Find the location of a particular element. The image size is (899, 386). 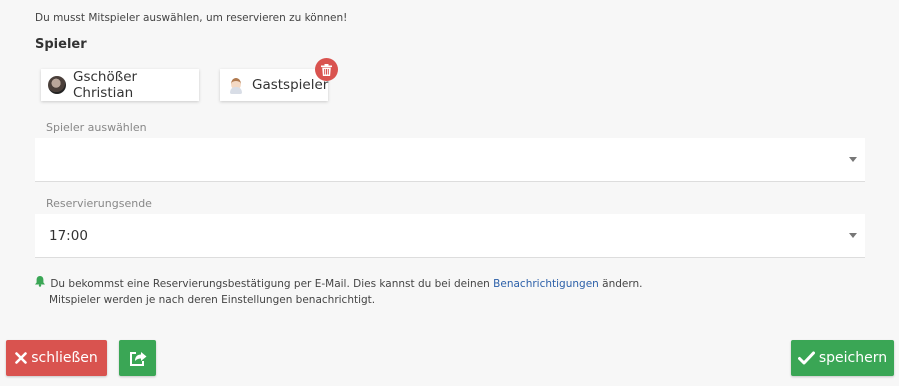

save-button-label: speichern is located at coordinates (853, 358).